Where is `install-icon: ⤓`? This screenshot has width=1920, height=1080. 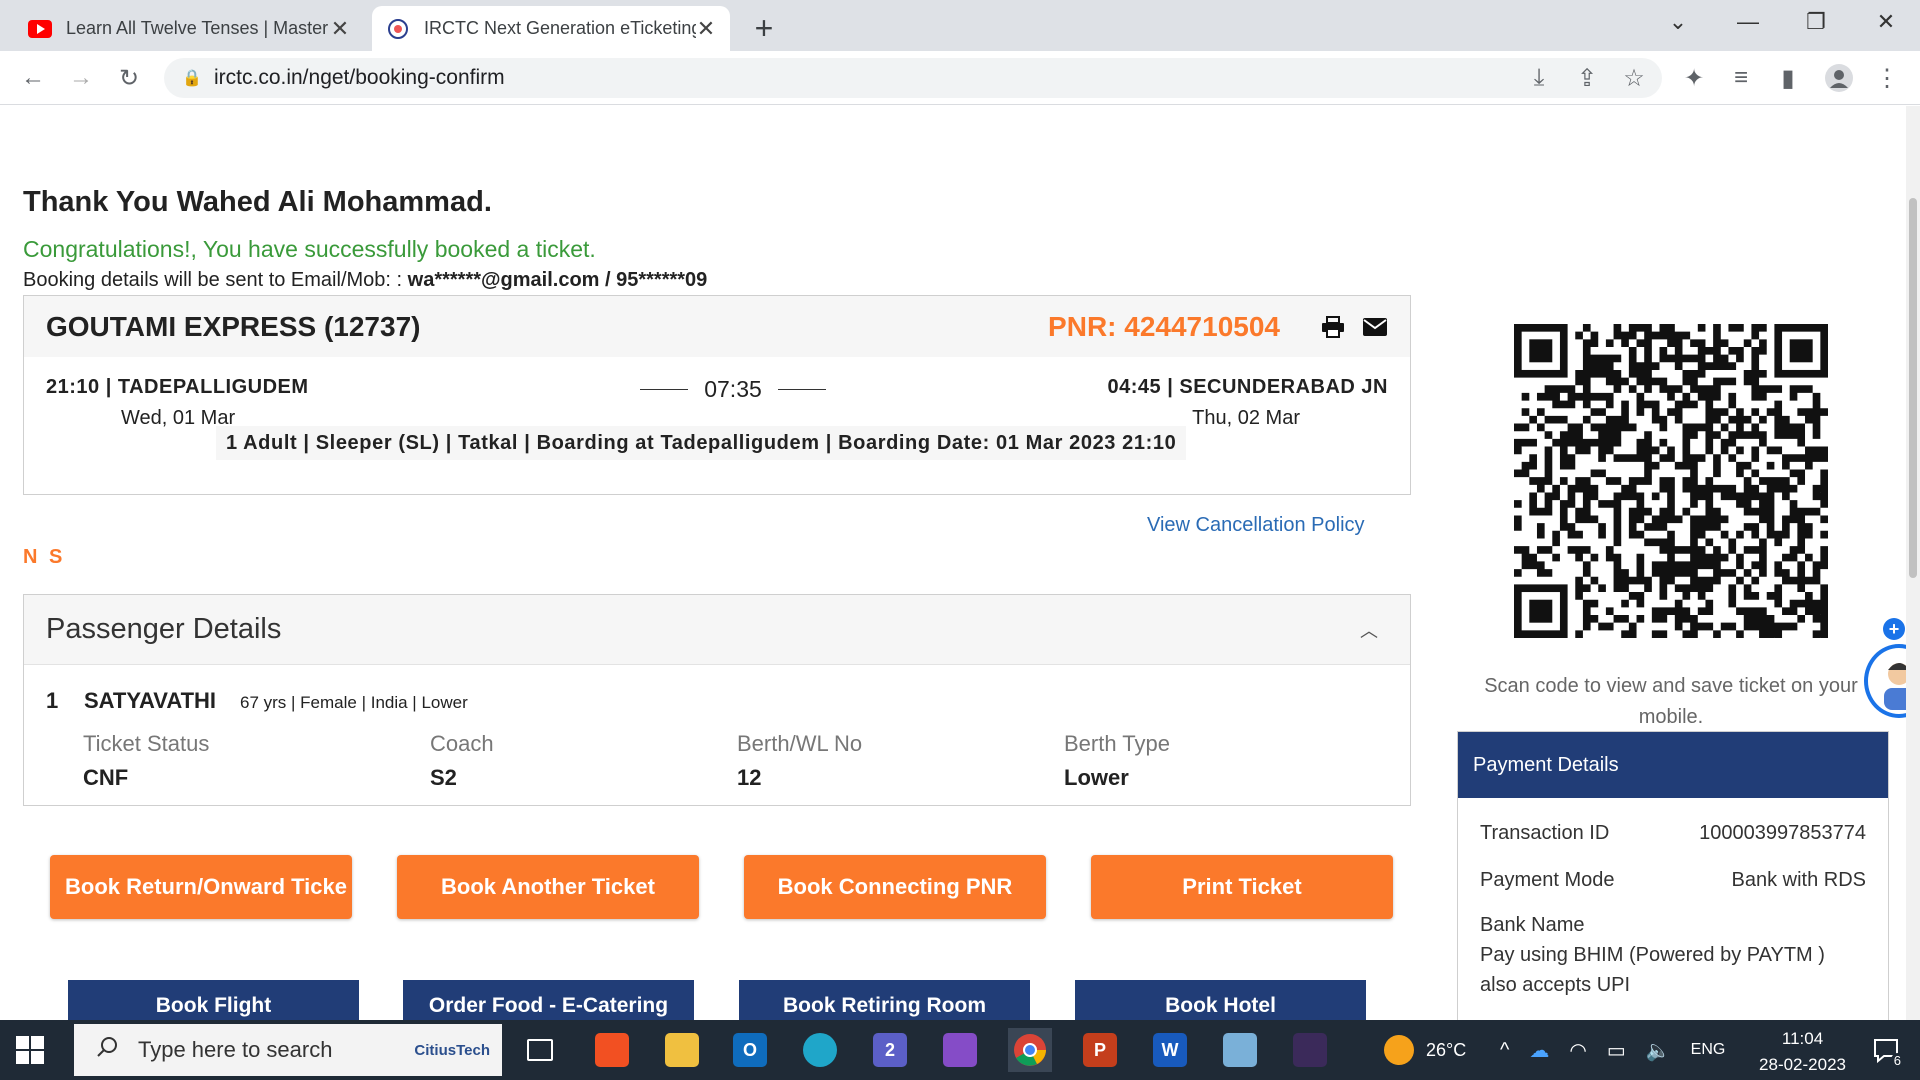
install-icon: ⤓ is located at coordinates (1539, 78).